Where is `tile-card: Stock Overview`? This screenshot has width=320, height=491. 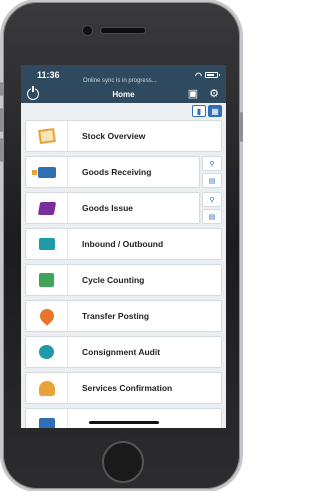
tile-card: Stock Overview is located at coordinates (123, 136).